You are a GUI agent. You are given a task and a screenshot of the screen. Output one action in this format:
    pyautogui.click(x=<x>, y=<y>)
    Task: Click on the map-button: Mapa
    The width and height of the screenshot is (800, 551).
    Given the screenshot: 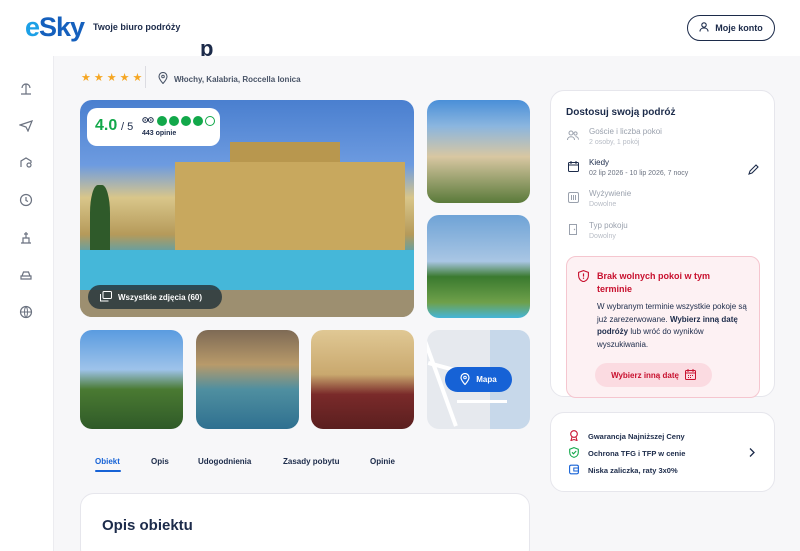 What is the action you would take?
    pyautogui.click(x=478, y=379)
    